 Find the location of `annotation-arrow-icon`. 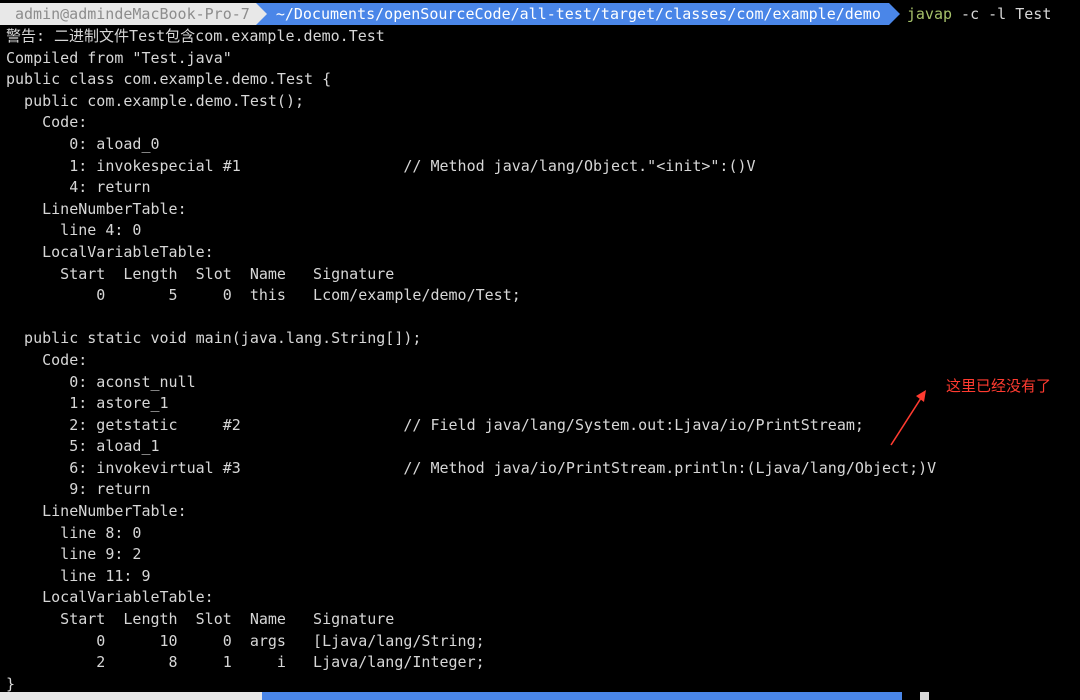

annotation-arrow-icon is located at coordinates (908, 418).